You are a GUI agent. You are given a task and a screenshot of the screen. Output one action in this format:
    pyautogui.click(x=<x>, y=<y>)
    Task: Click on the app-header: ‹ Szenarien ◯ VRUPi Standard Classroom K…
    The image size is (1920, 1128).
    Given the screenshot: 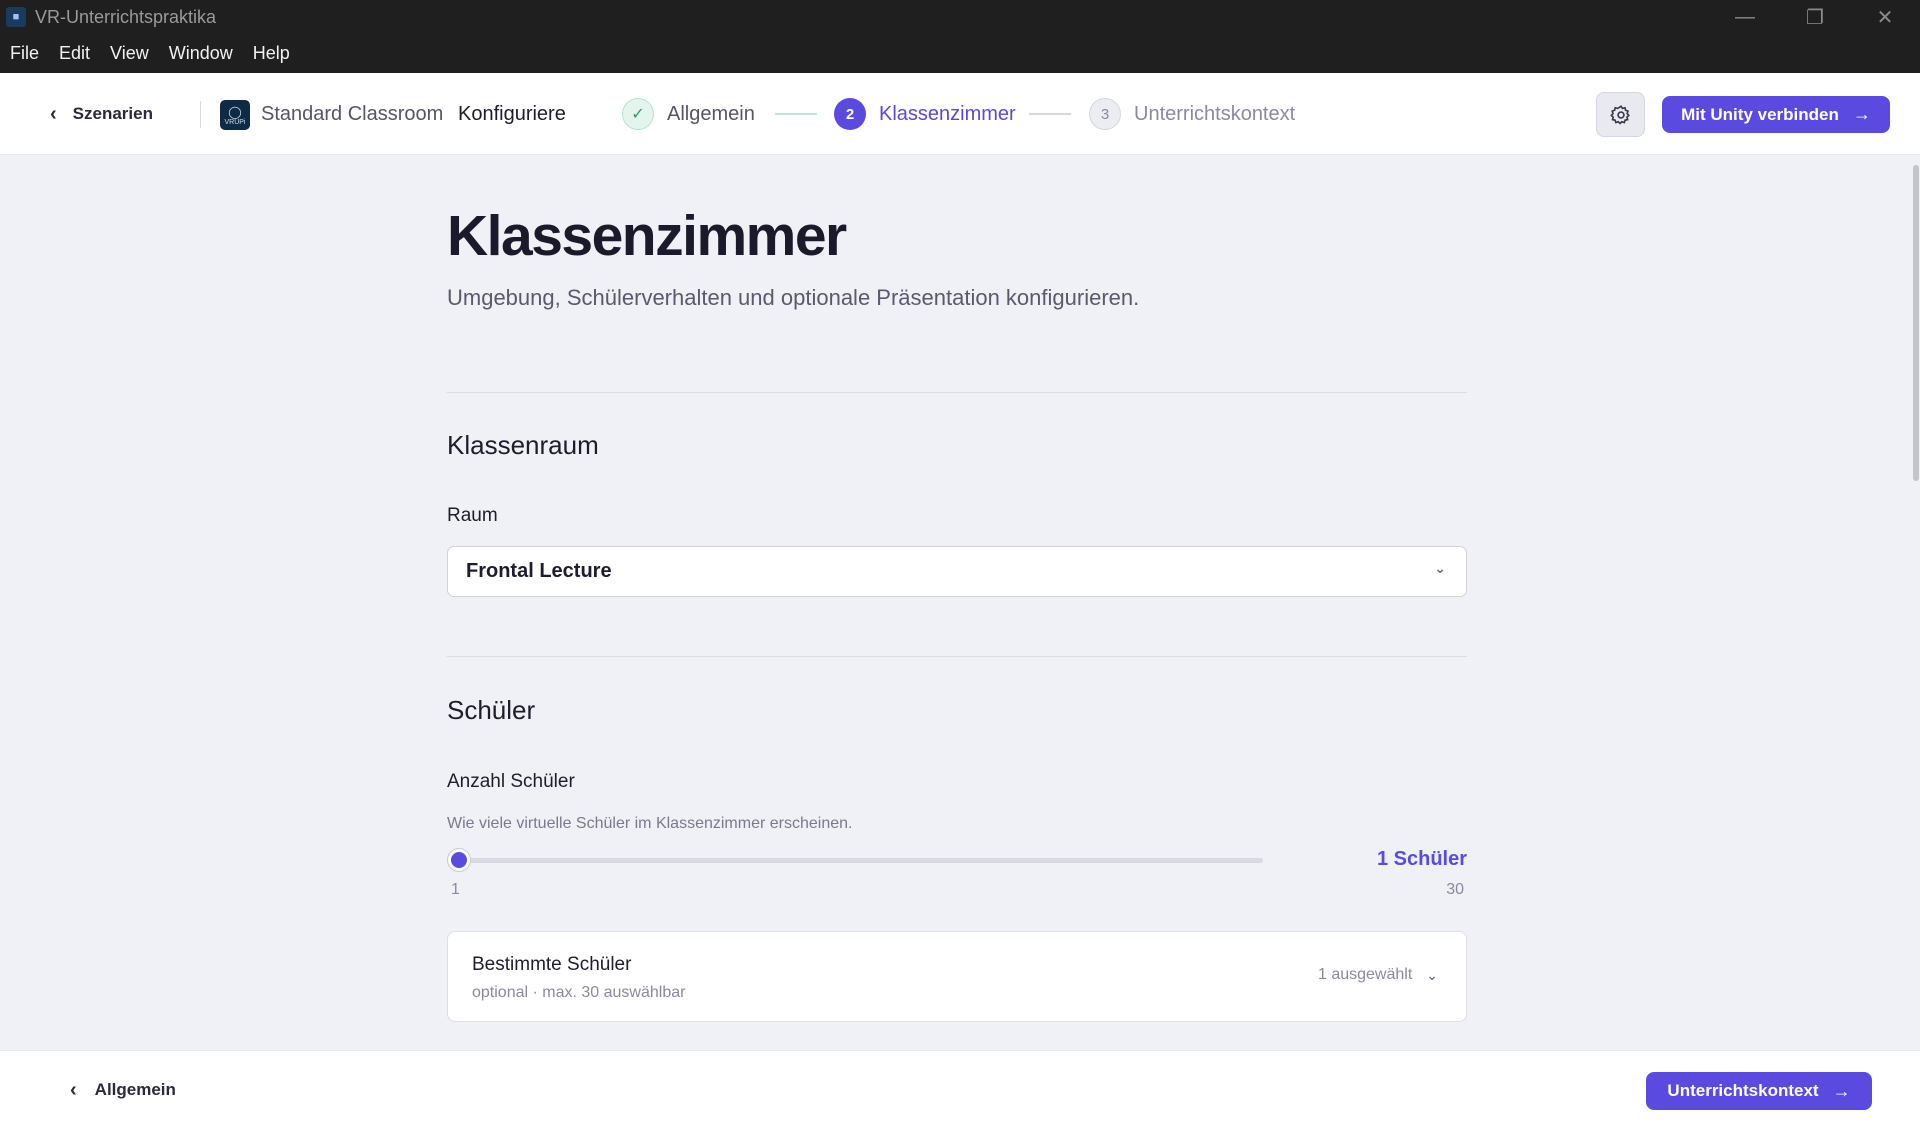 What is the action you would take?
    pyautogui.click(x=960, y=114)
    